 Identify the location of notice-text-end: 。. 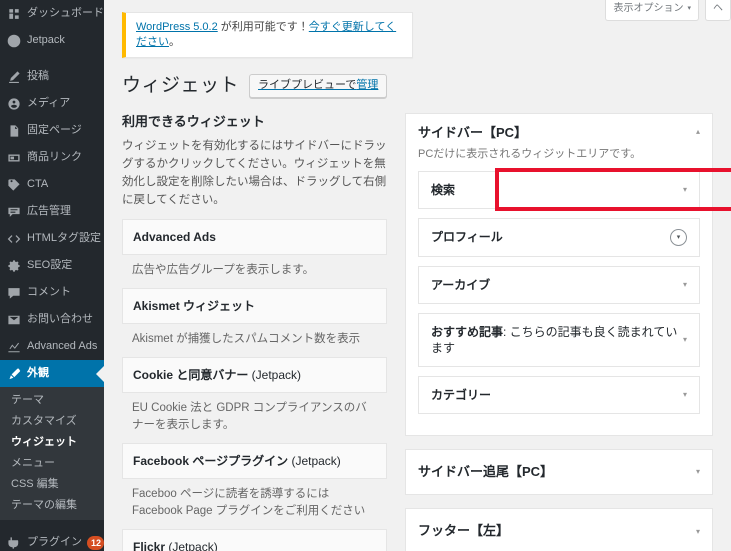
(174, 42).